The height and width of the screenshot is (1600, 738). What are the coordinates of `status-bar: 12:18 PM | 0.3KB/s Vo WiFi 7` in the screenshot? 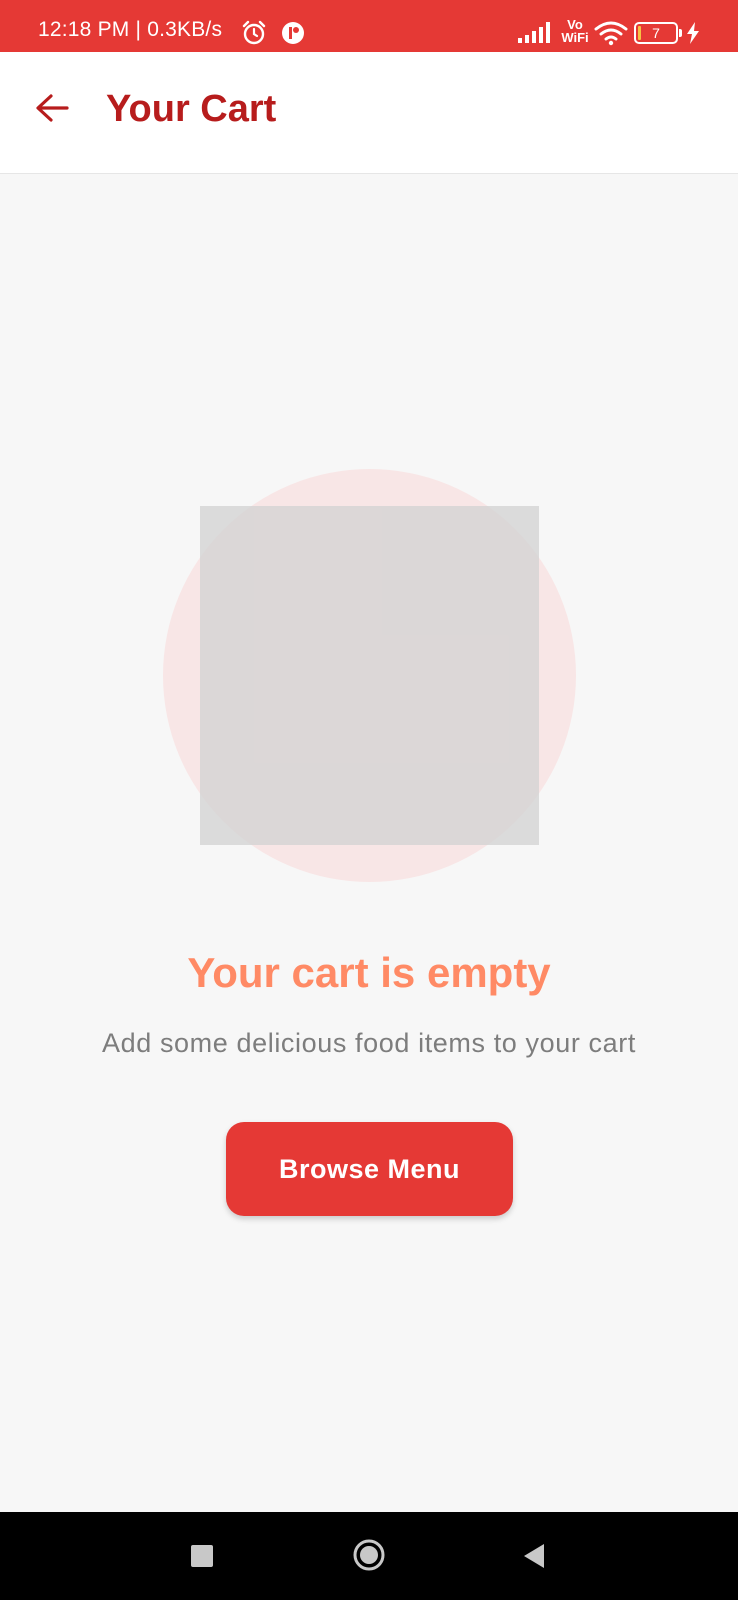 It's located at (369, 26).